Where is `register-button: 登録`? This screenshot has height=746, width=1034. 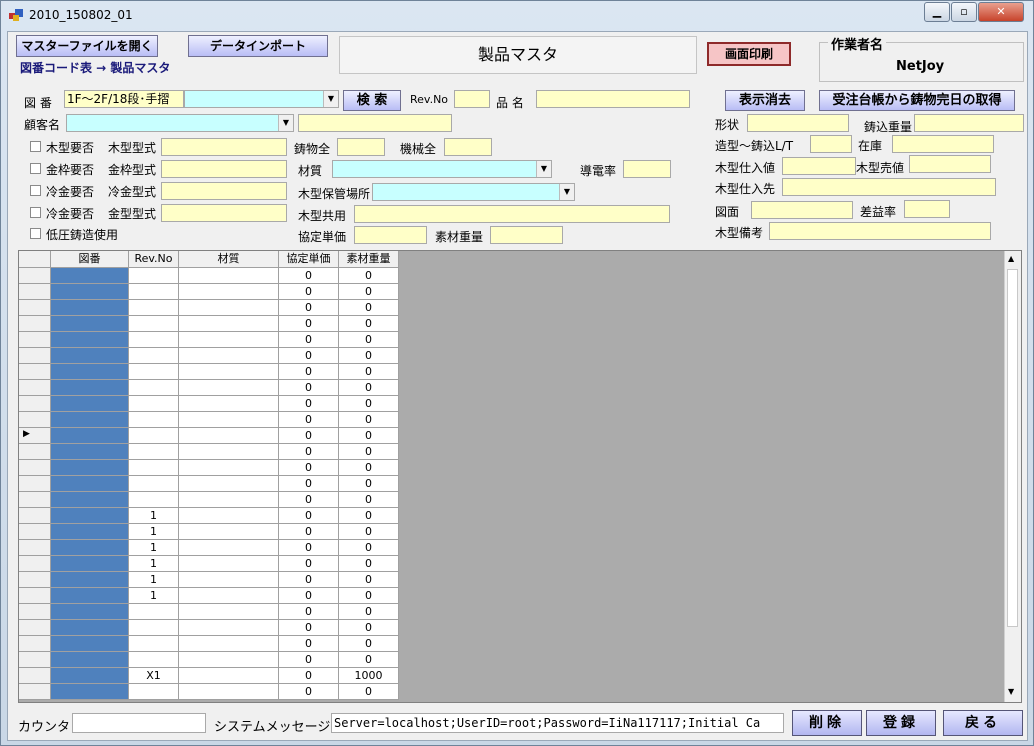
register-button: 登録 is located at coordinates (901, 723).